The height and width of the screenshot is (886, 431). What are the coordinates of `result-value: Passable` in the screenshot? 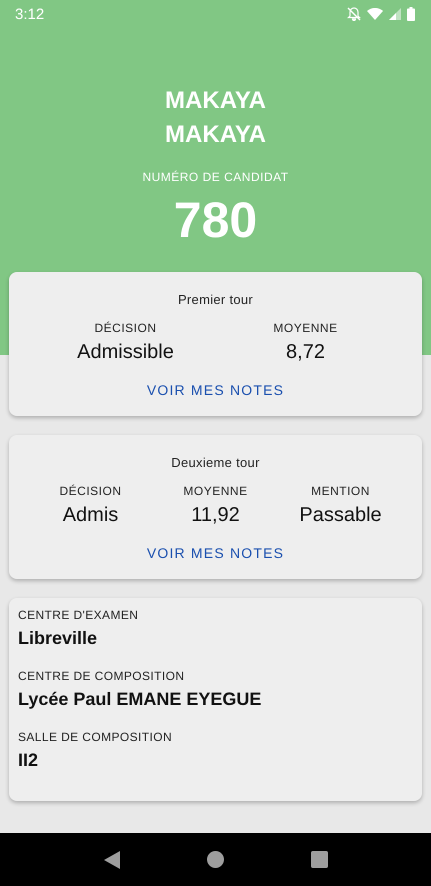 It's located at (340, 515).